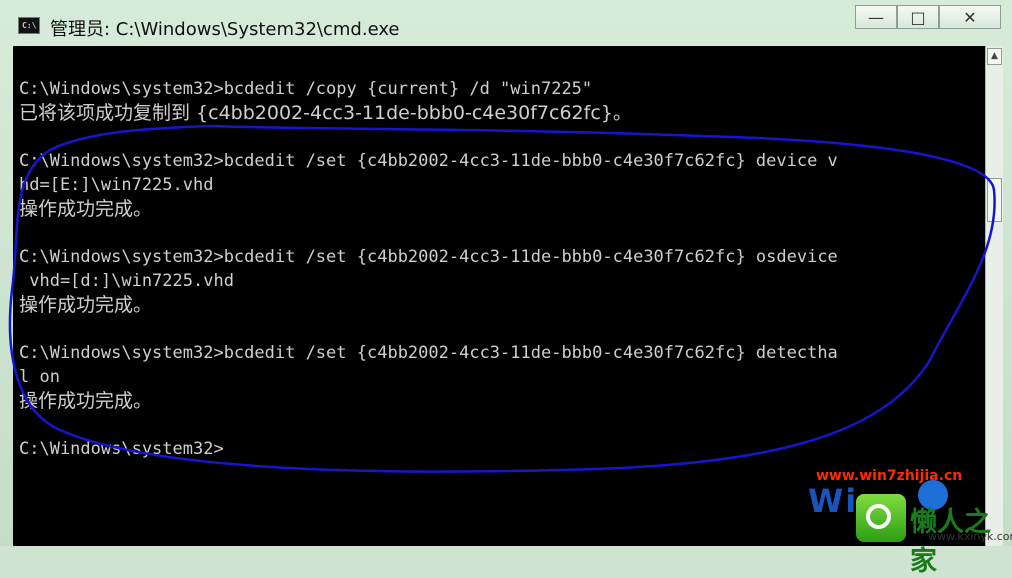 The image size is (1012, 578). I want to click on cmd-app-icon: C:\, so click(29, 25).